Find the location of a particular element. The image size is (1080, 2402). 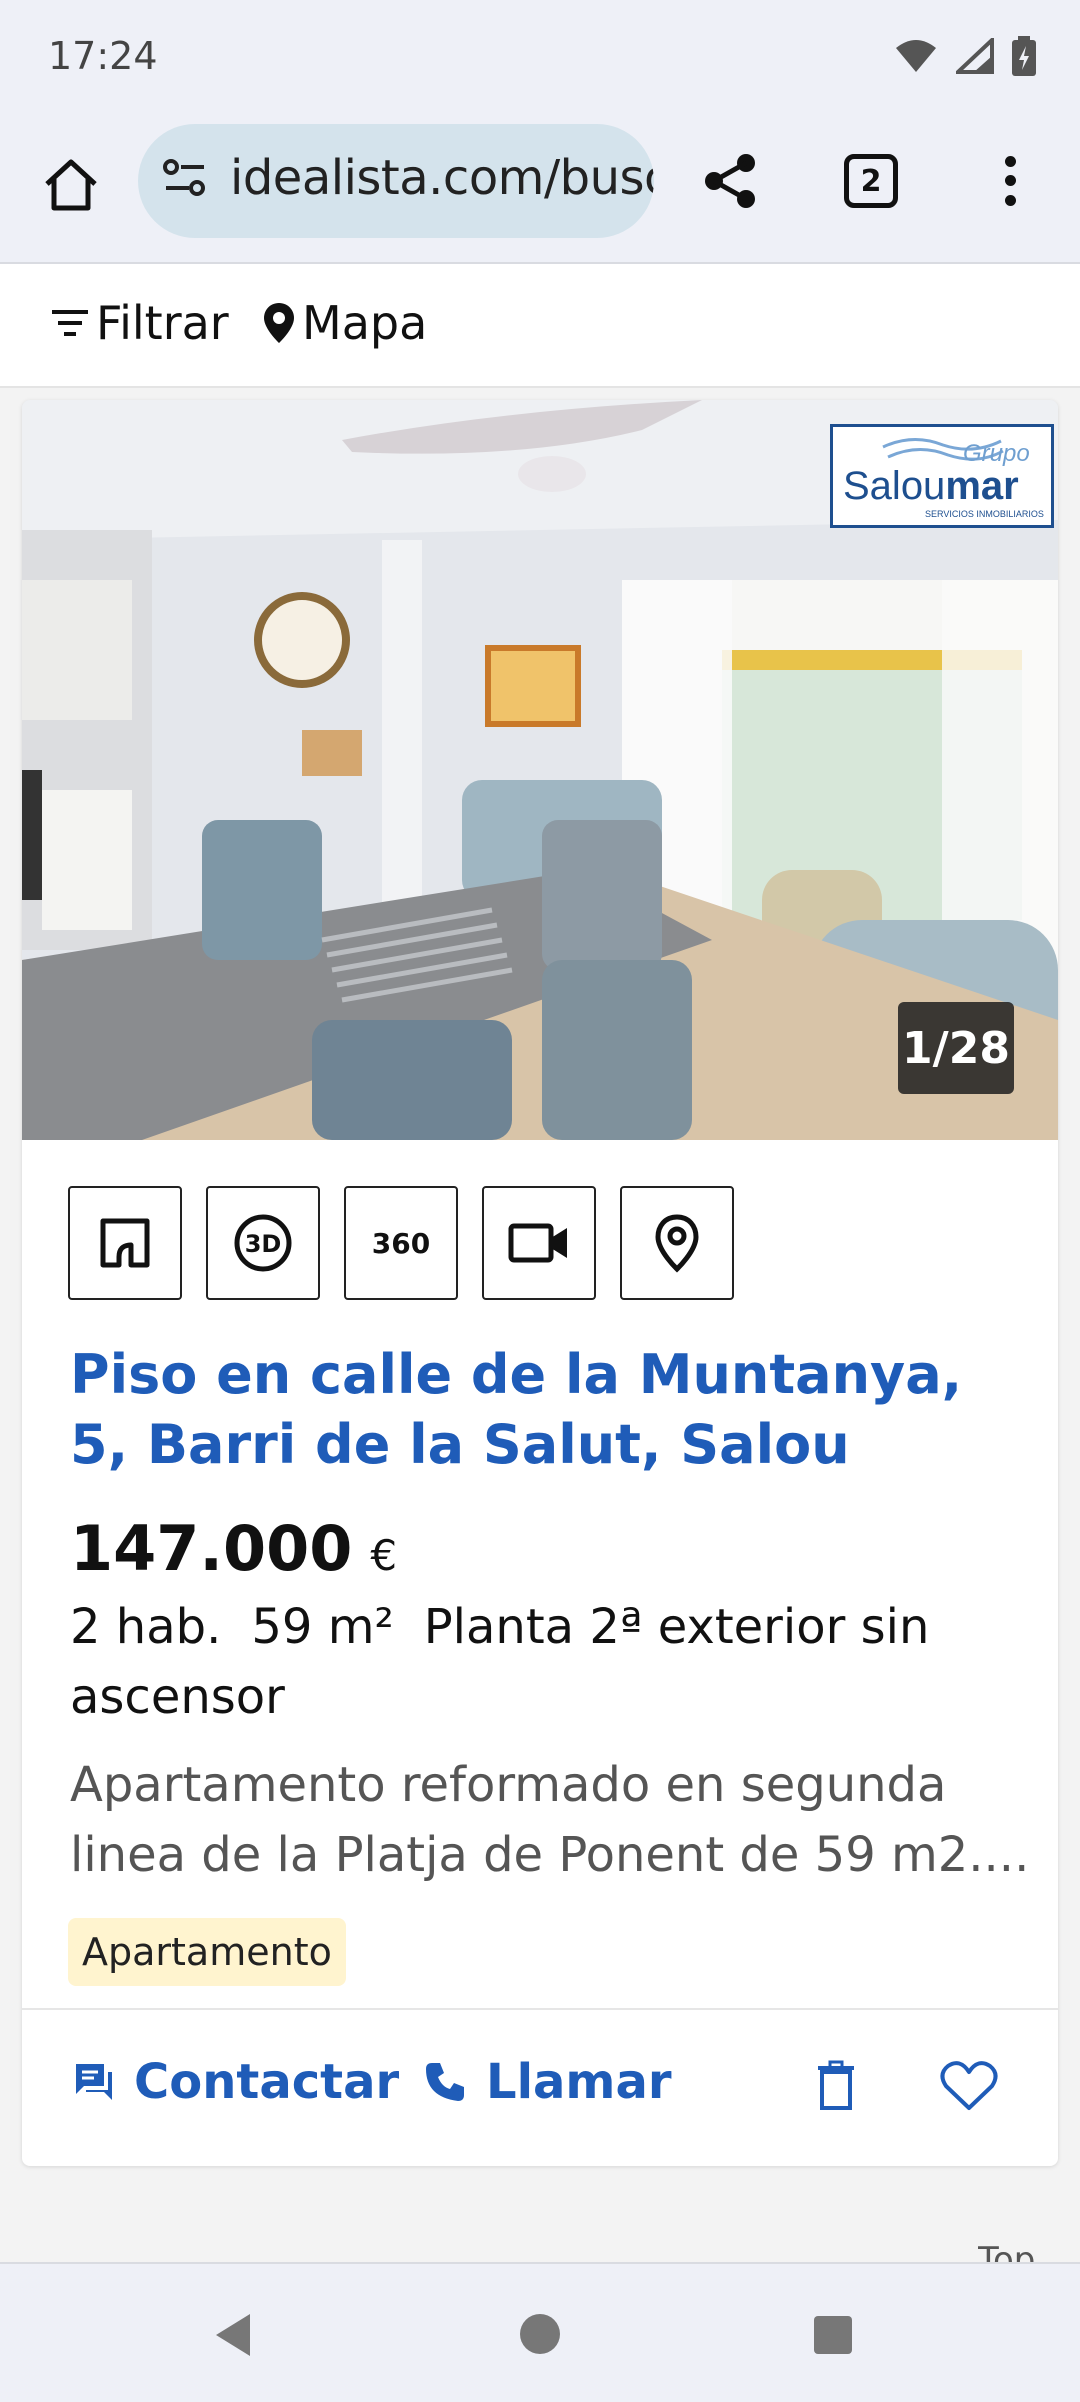

status-bar: 17:24 is located at coordinates (540, 60).